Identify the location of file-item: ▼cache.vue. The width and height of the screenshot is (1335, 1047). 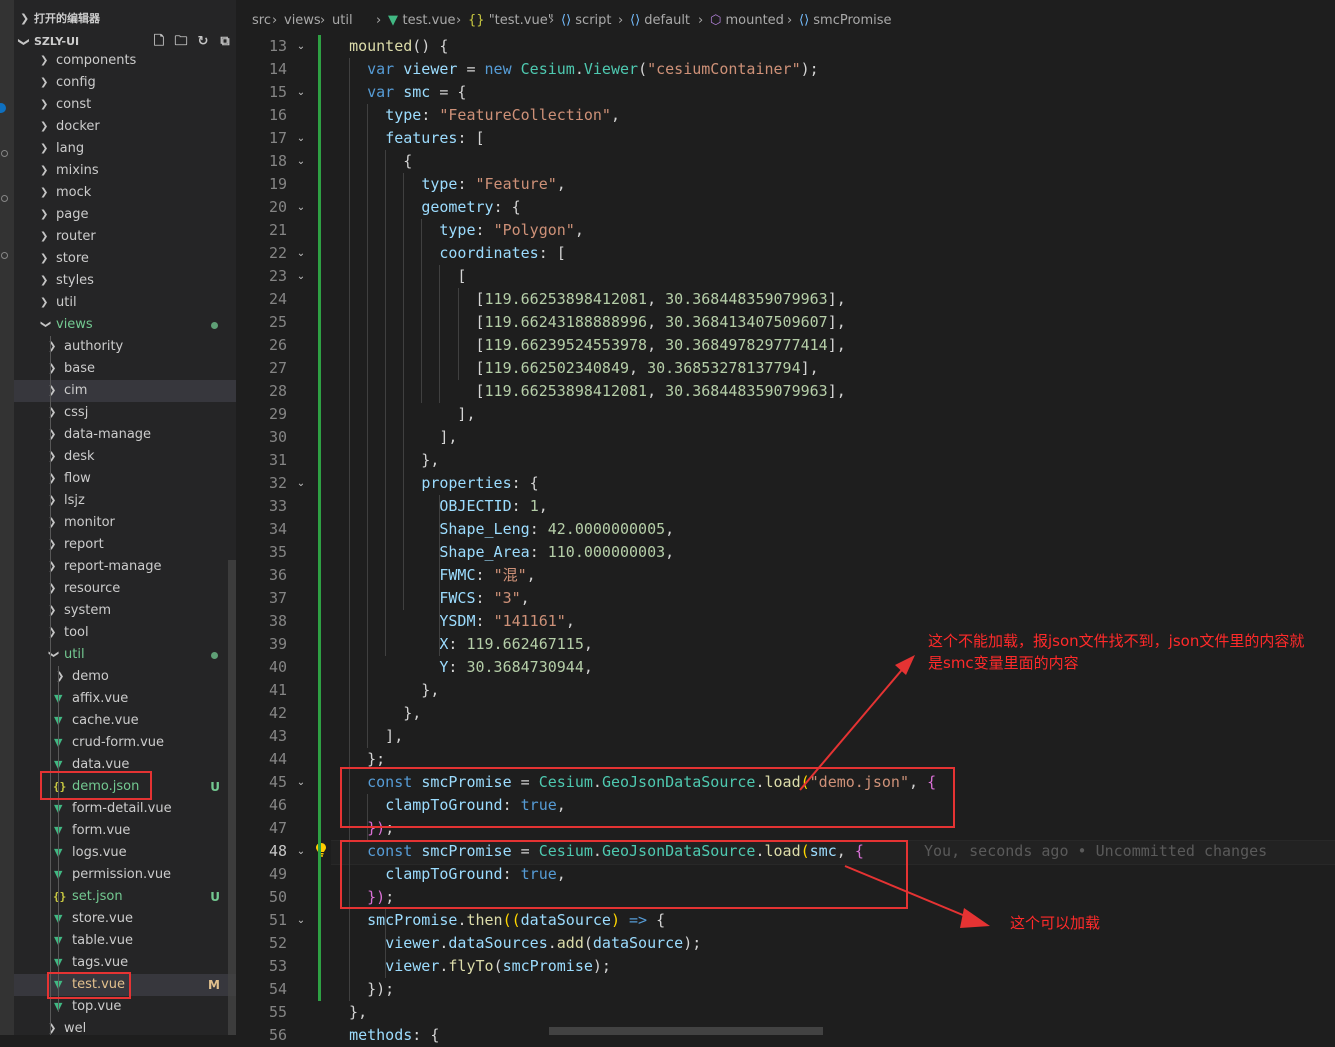
(125, 721).